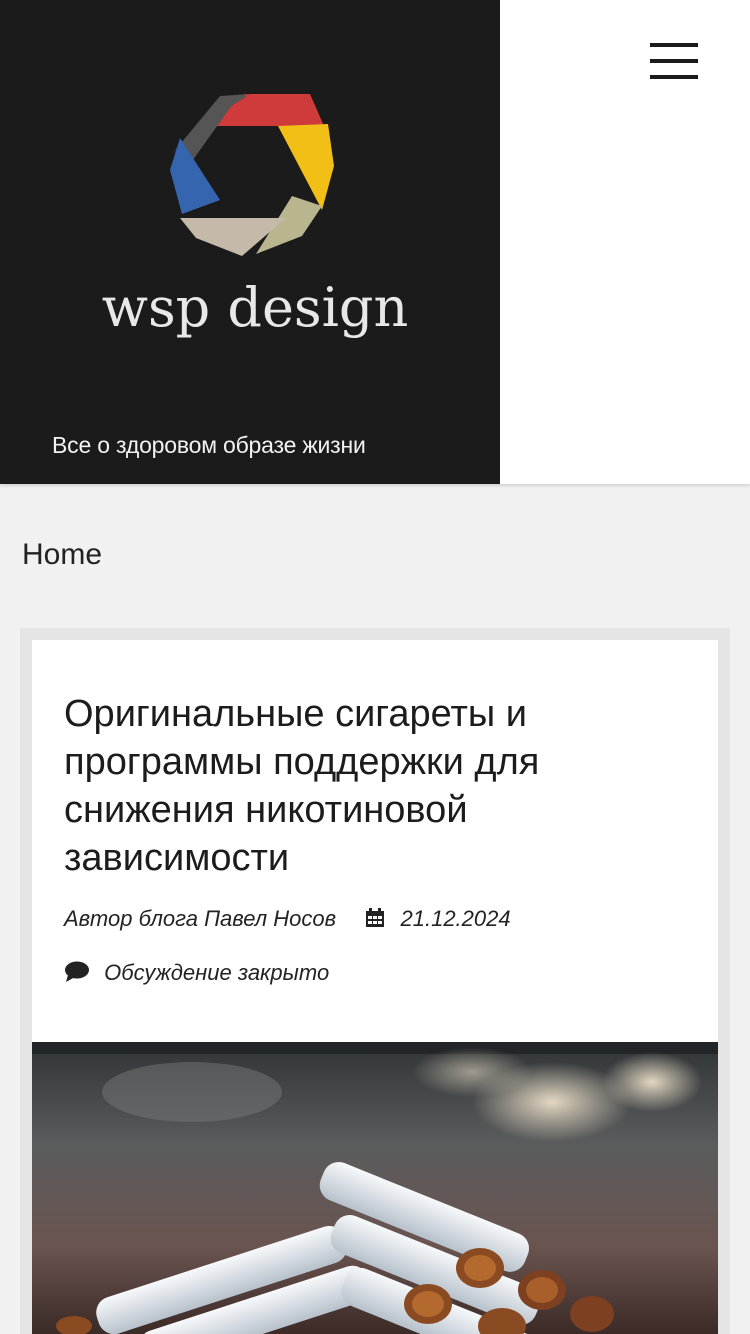 Image resolution: width=750 pixels, height=1334 pixels. What do you see at coordinates (674, 62) in the screenshot?
I see `hamburger-menu-icon` at bounding box center [674, 62].